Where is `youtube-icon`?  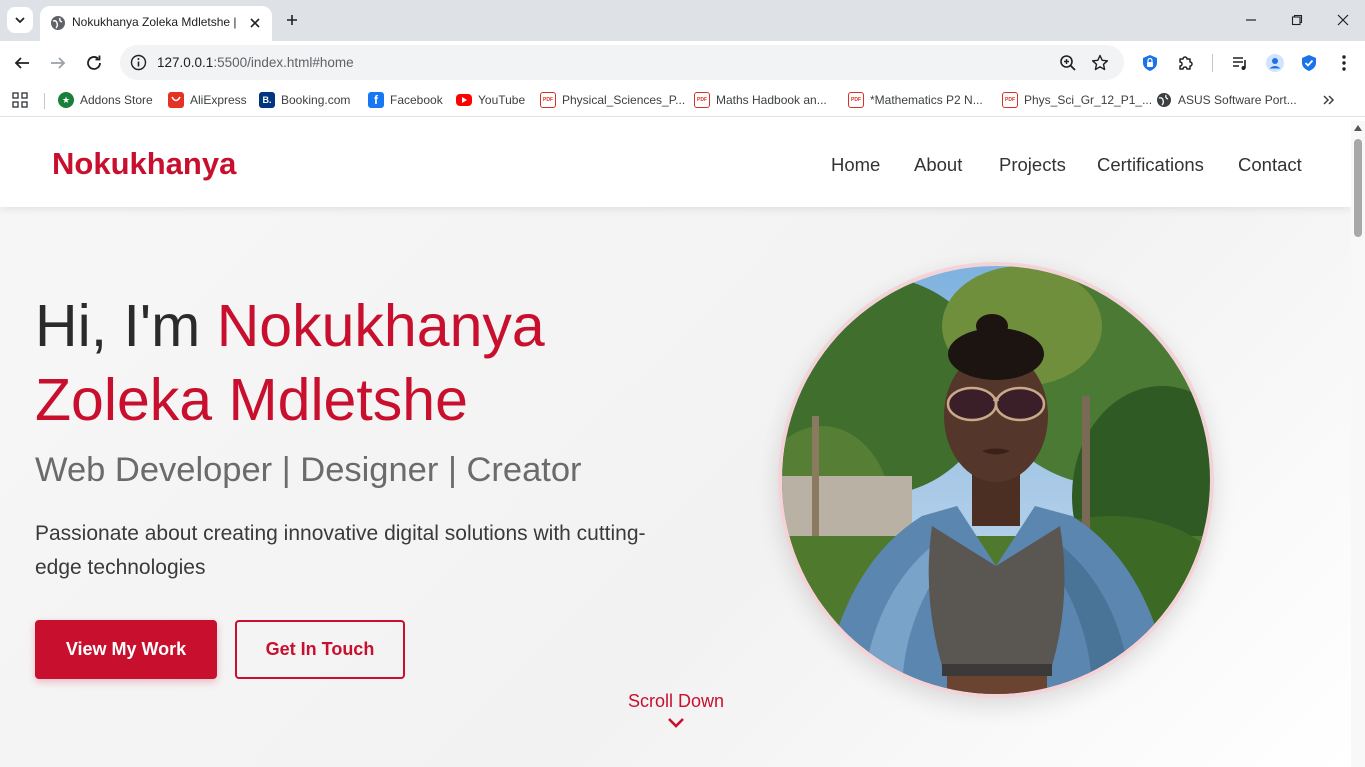 youtube-icon is located at coordinates (464, 100).